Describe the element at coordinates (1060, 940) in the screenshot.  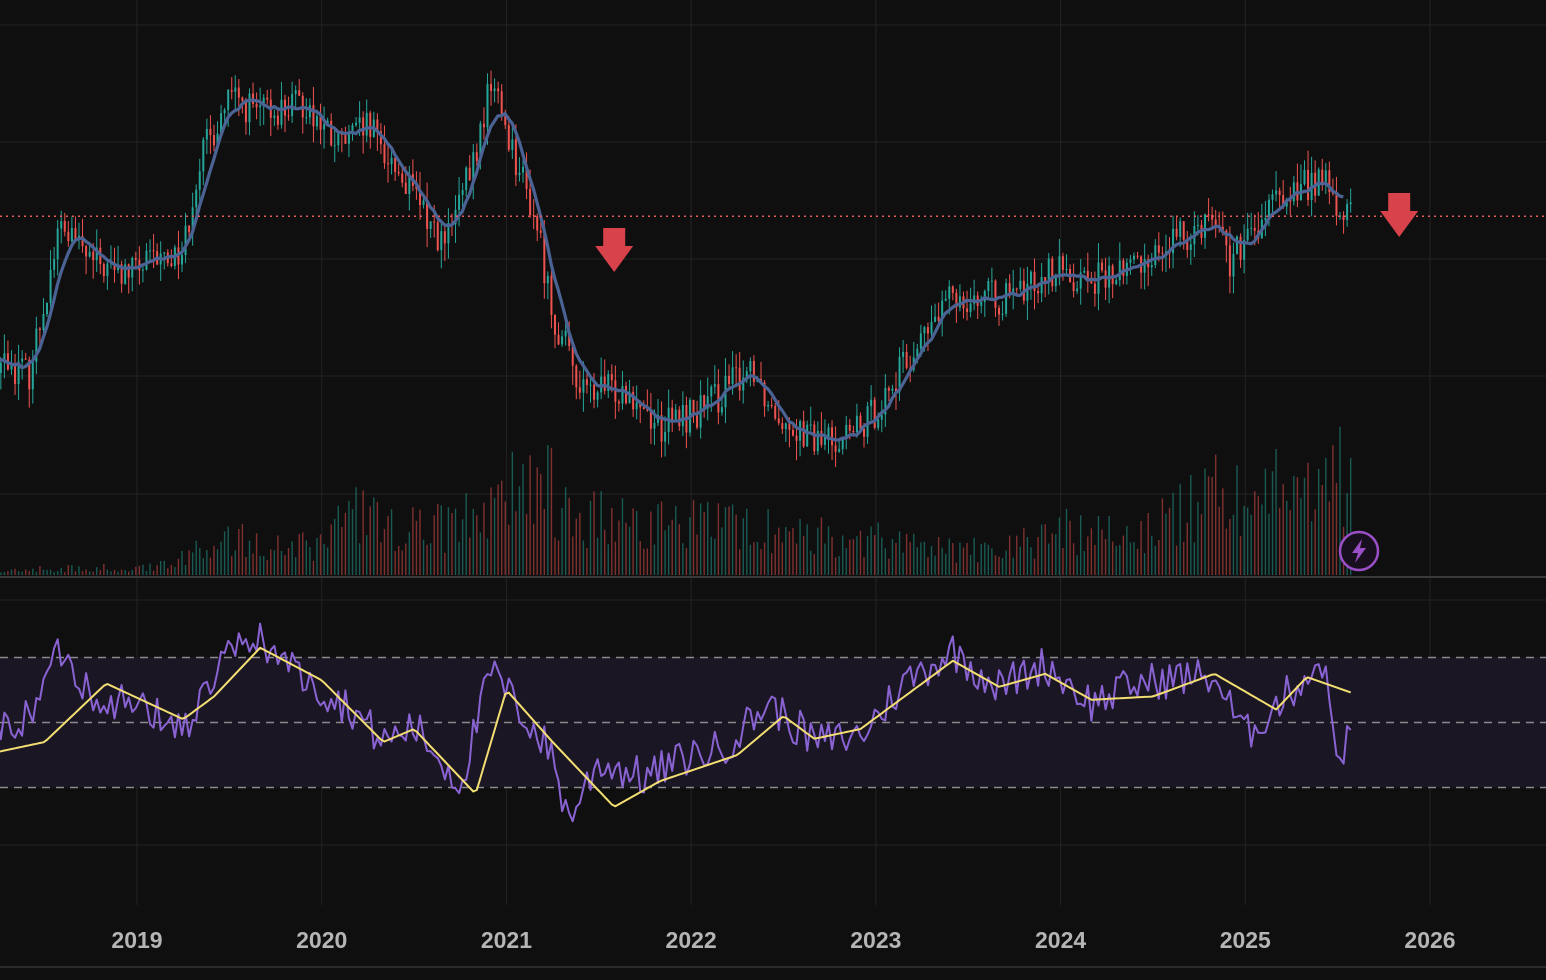
I see `x-tick-label-2024: 2024` at that location.